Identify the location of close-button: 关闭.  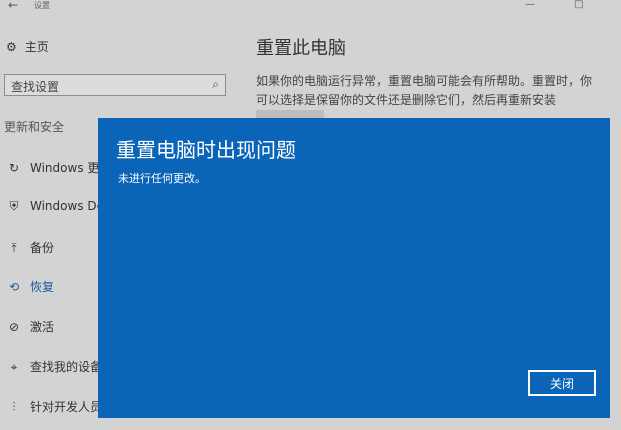
(562, 383).